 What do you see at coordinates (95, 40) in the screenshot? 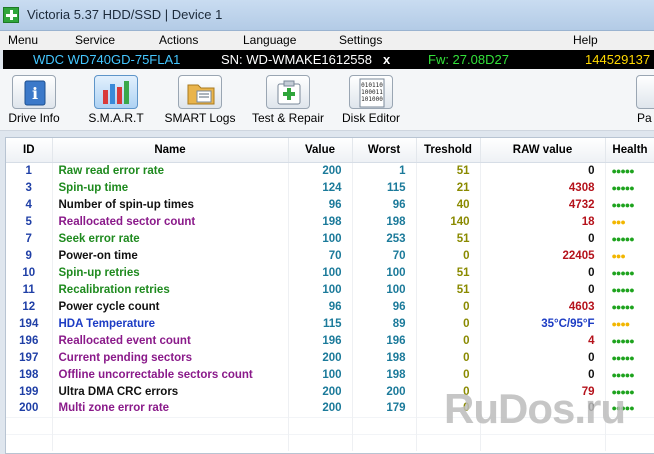
I see `menu-service: Service` at bounding box center [95, 40].